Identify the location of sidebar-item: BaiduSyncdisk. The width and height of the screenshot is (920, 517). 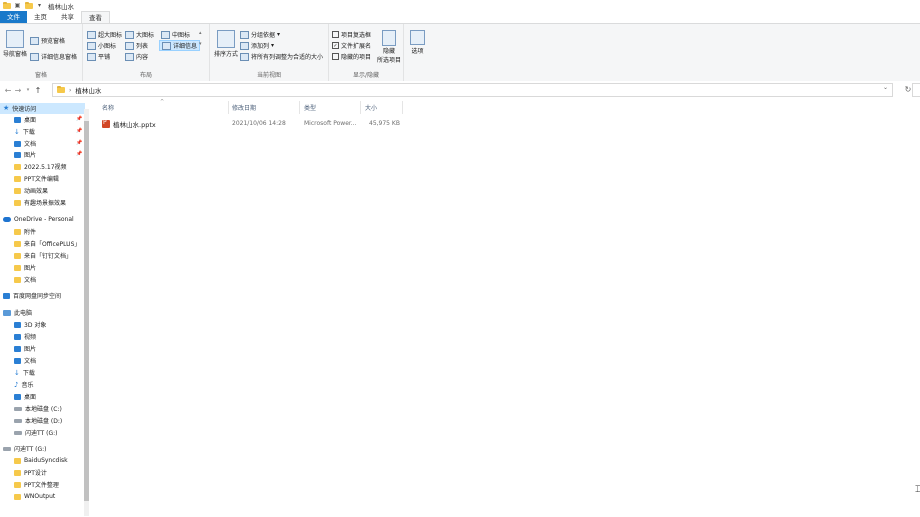
(34, 460).